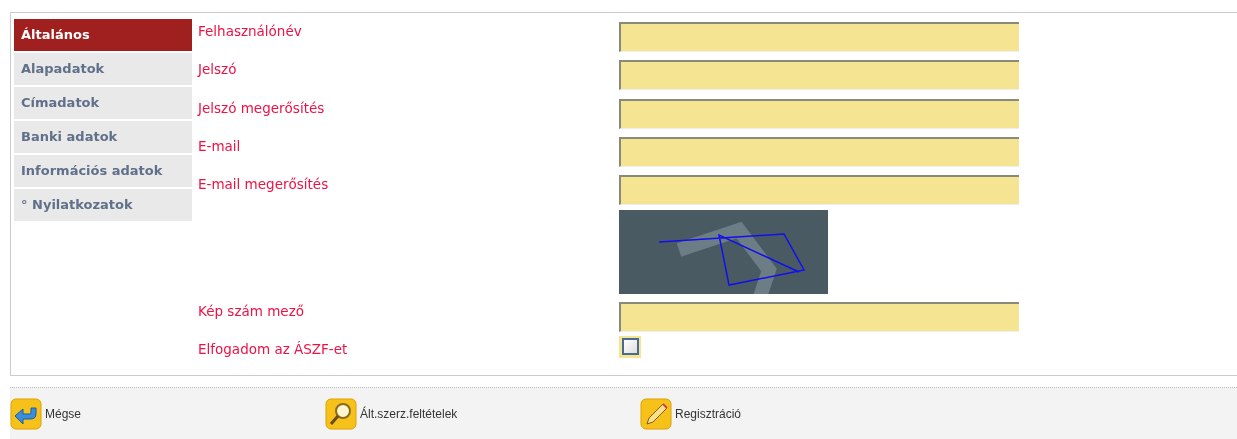 This screenshot has height=439, width=1237. Describe the element at coordinates (708, 413) in the screenshot. I see `toolbar-link: Regisztráció` at that location.